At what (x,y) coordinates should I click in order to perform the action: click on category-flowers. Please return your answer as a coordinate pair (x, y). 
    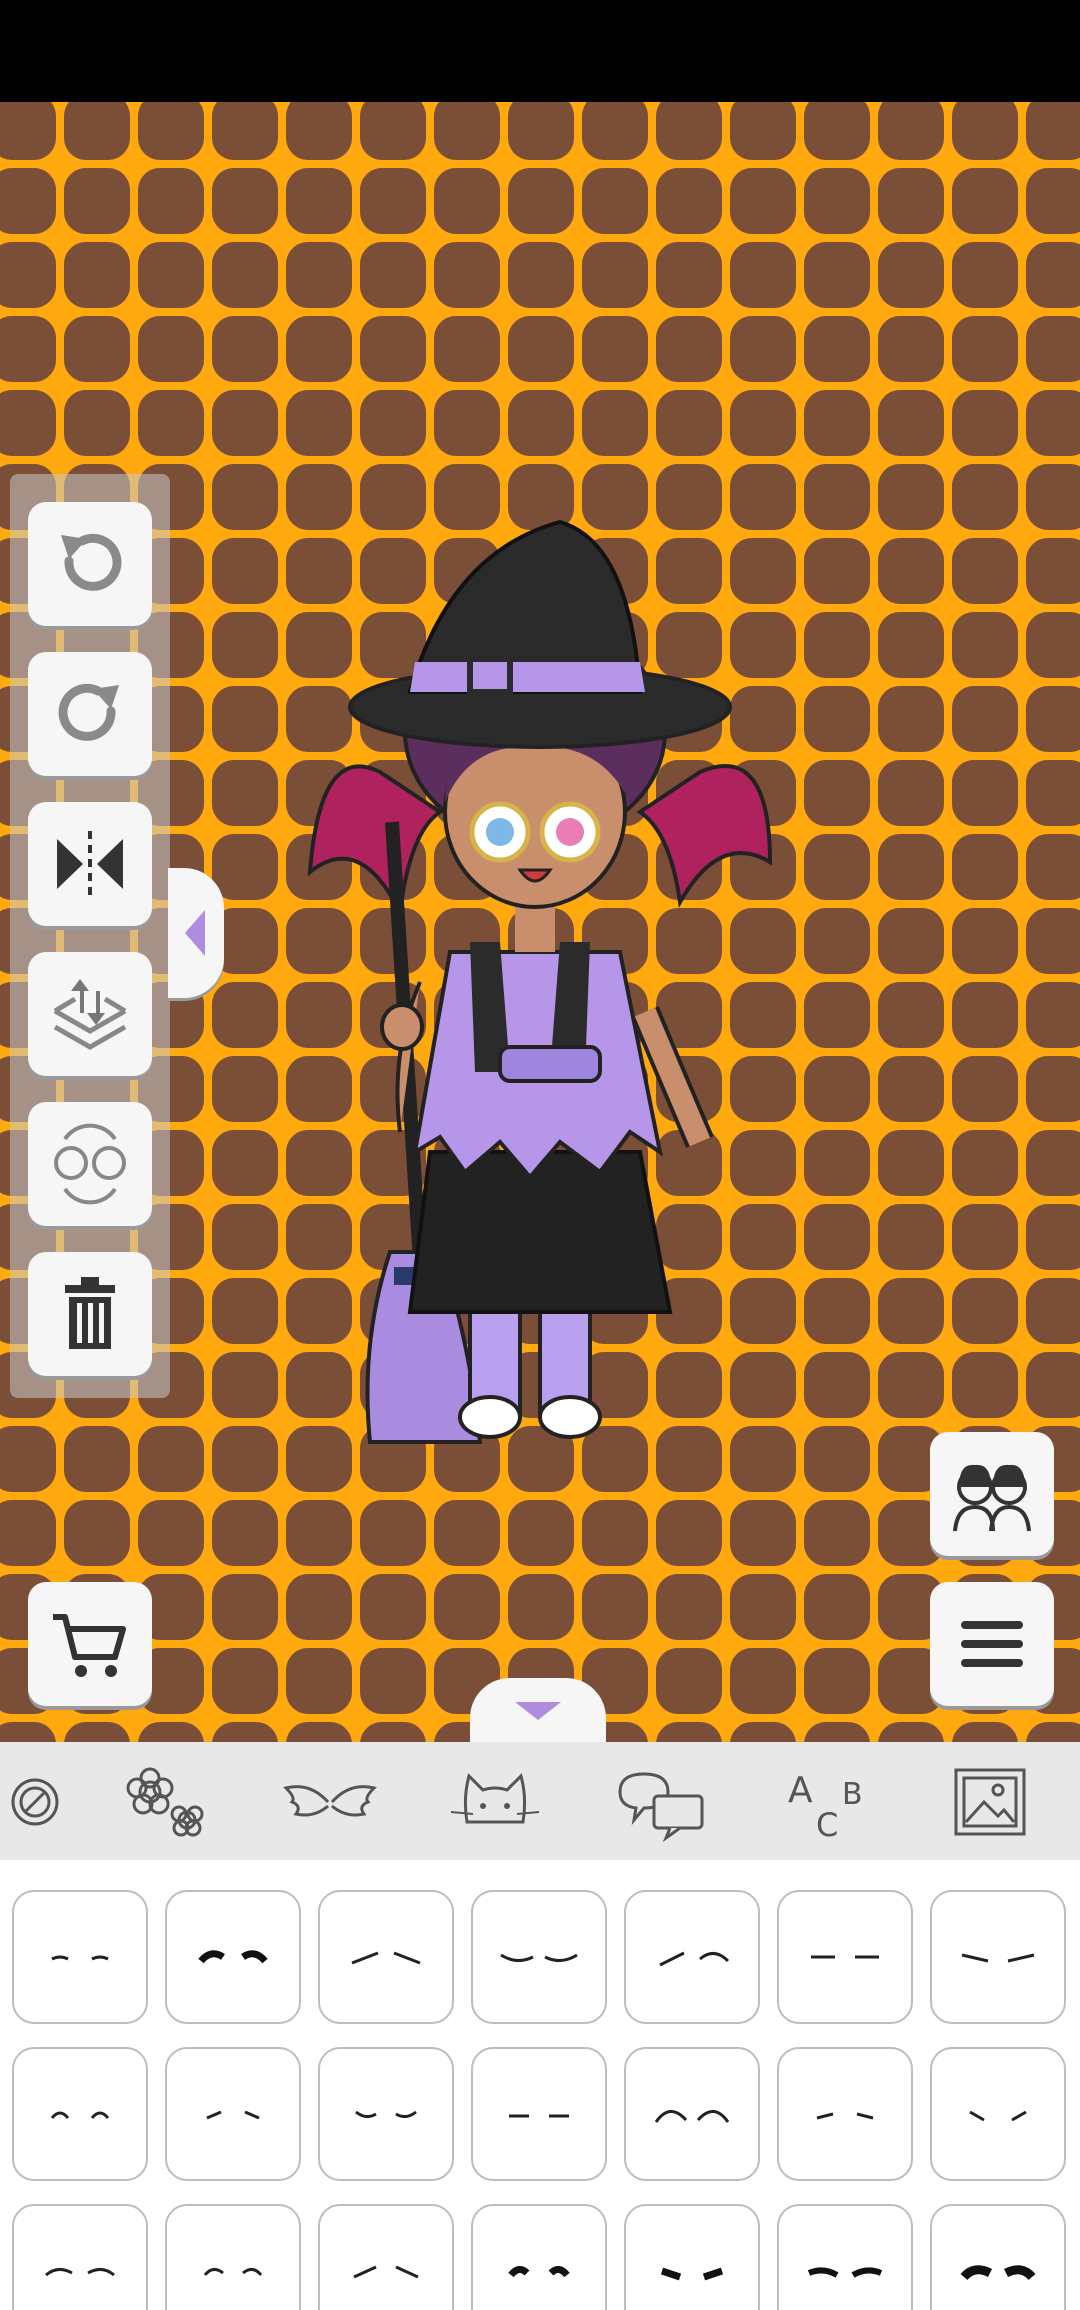
    Looking at the image, I should click on (165, 1802).